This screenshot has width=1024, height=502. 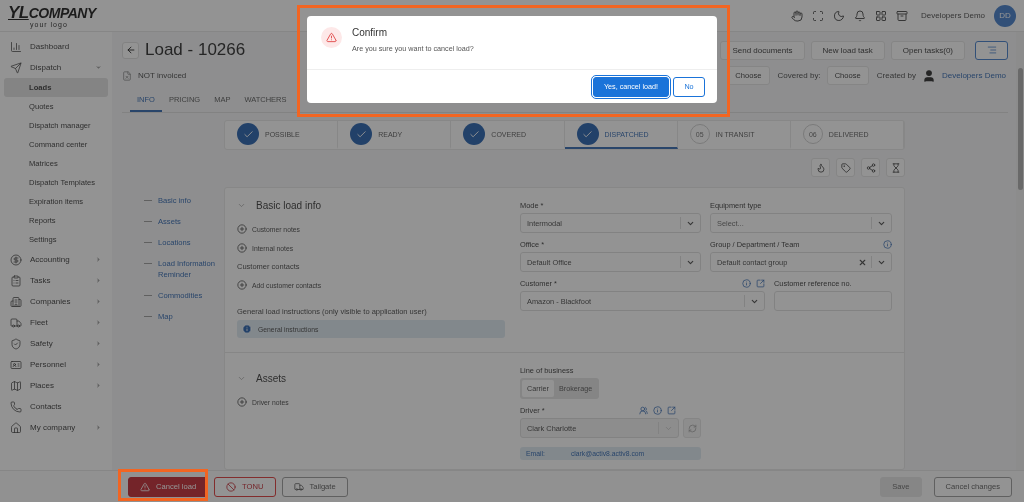 What do you see at coordinates (1005, 15) in the screenshot?
I see `user-avatar: DD` at bounding box center [1005, 15].